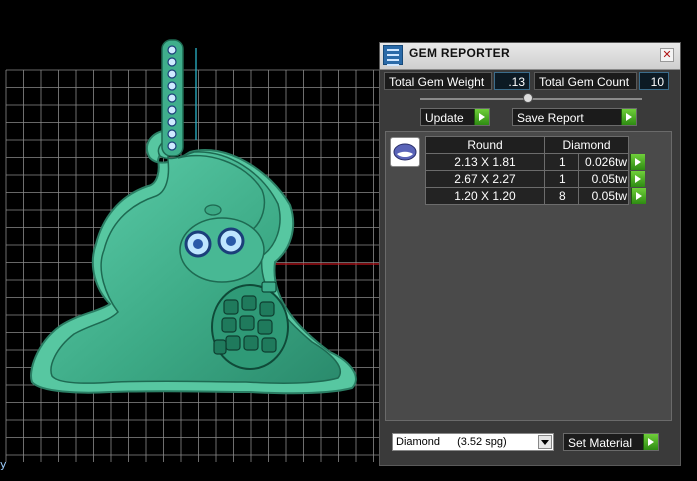  Describe the element at coordinates (485, 196) in the screenshot. I see `gem-size: 1.20 X 1.20` at that location.